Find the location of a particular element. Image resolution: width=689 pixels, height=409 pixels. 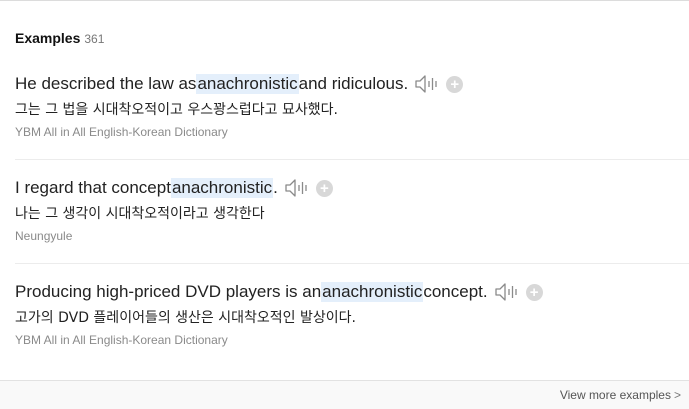

example-english-text: He described the law as is located at coordinates (106, 83).